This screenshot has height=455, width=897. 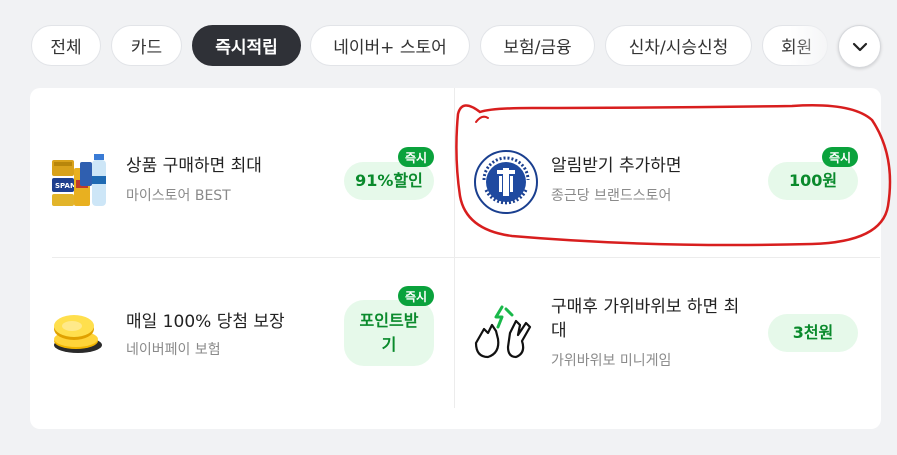 What do you see at coordinates (173, 350) in the screenshot?
I see `offer-subtitle: 네이버페이 보험` at bounding box center [173, 350].